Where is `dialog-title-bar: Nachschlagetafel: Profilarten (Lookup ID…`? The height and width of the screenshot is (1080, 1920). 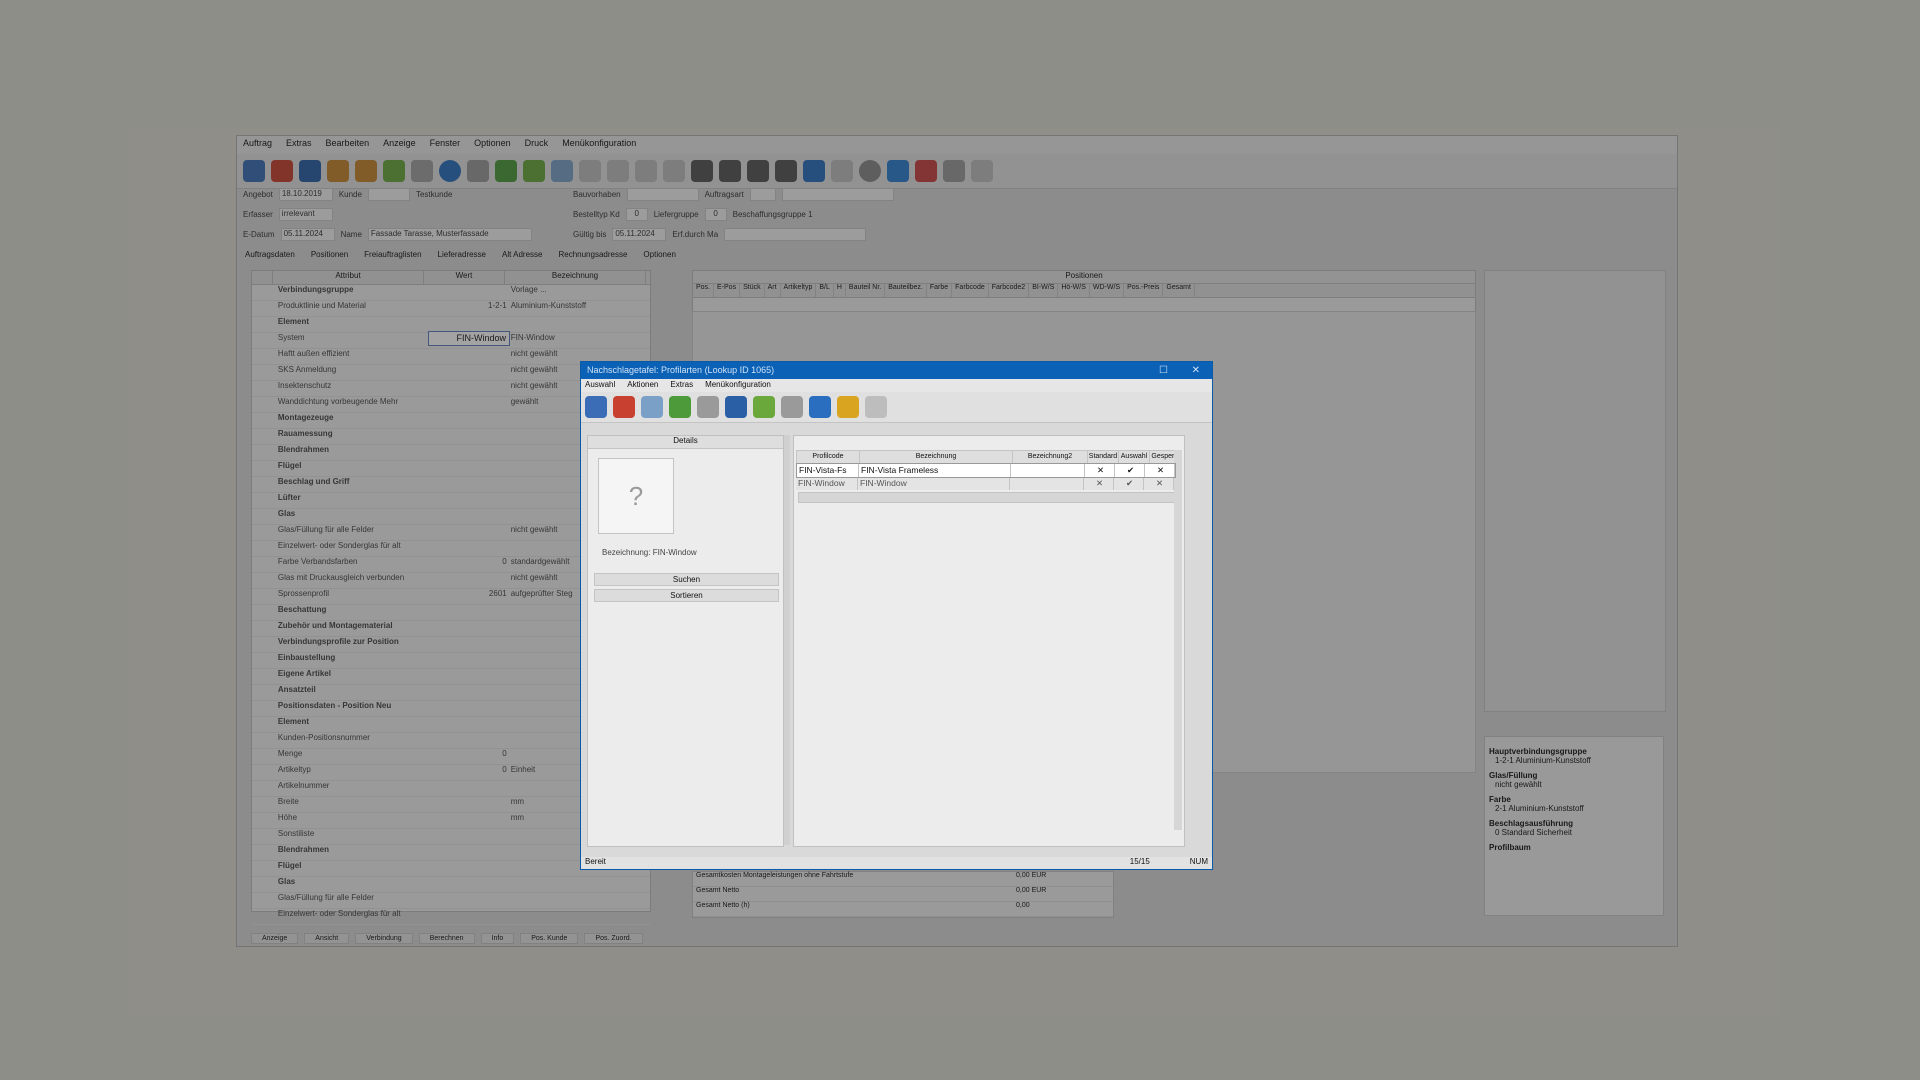
dialog-title-bar: Nachschlagetafel: Profilarten (Lookup ID… is located at coordinates (896, 370).